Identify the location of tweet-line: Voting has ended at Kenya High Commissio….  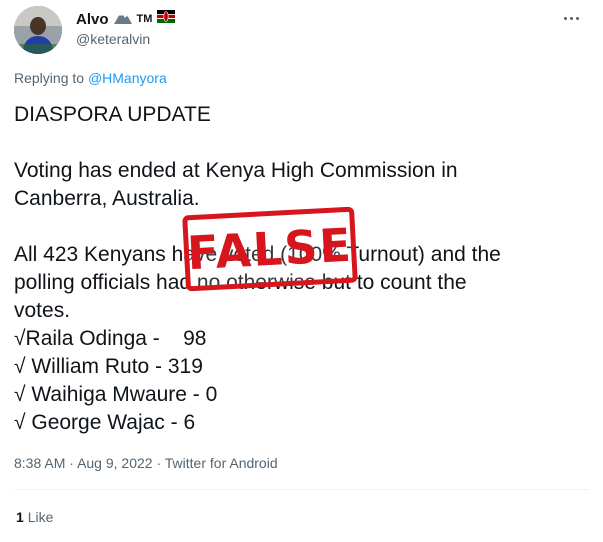
(236, 170).